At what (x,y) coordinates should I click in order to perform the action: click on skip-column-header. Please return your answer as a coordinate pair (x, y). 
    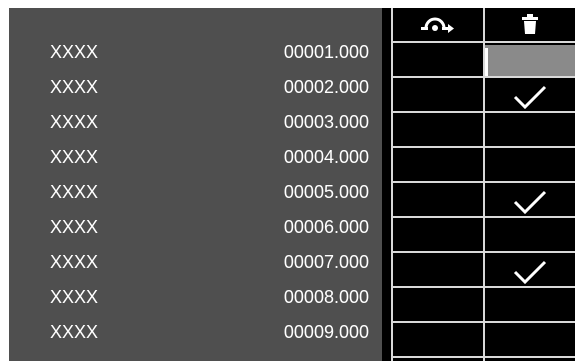
    Looking at the image, I should click on (438, 24).